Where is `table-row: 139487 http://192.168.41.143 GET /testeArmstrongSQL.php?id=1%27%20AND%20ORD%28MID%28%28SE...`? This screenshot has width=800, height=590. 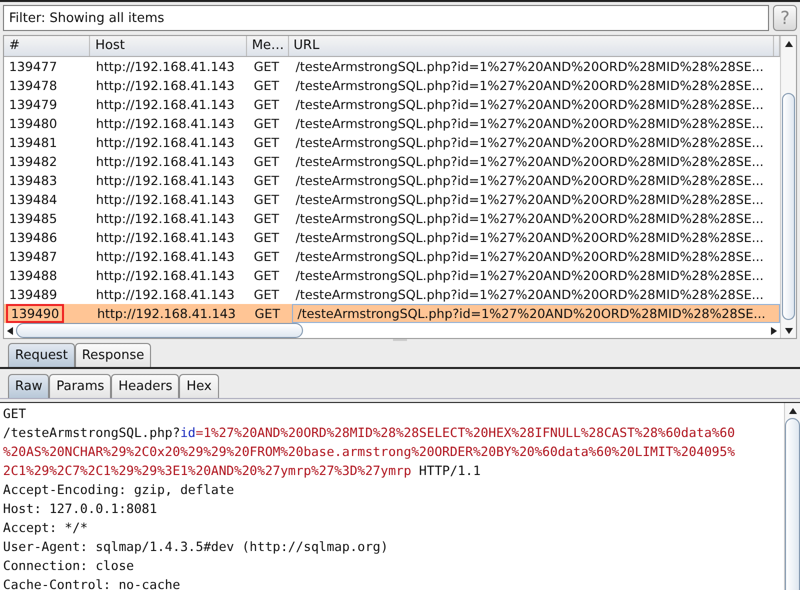
table-row: 139487 http://192.168.41.143 GET /testeArmstrongSQL.php?id=1%27%20AND%20ORD%28MID%28%28SE... is located at coordinates (392, 256).